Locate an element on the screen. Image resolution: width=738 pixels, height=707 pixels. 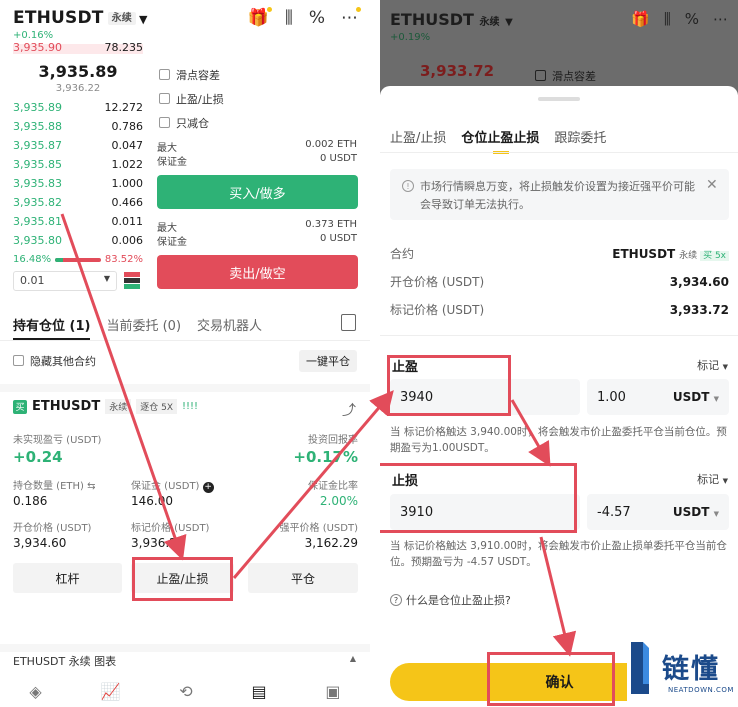
tab-position-tpsl: 仓位止盈止损 is located at coordinates (500, 140).